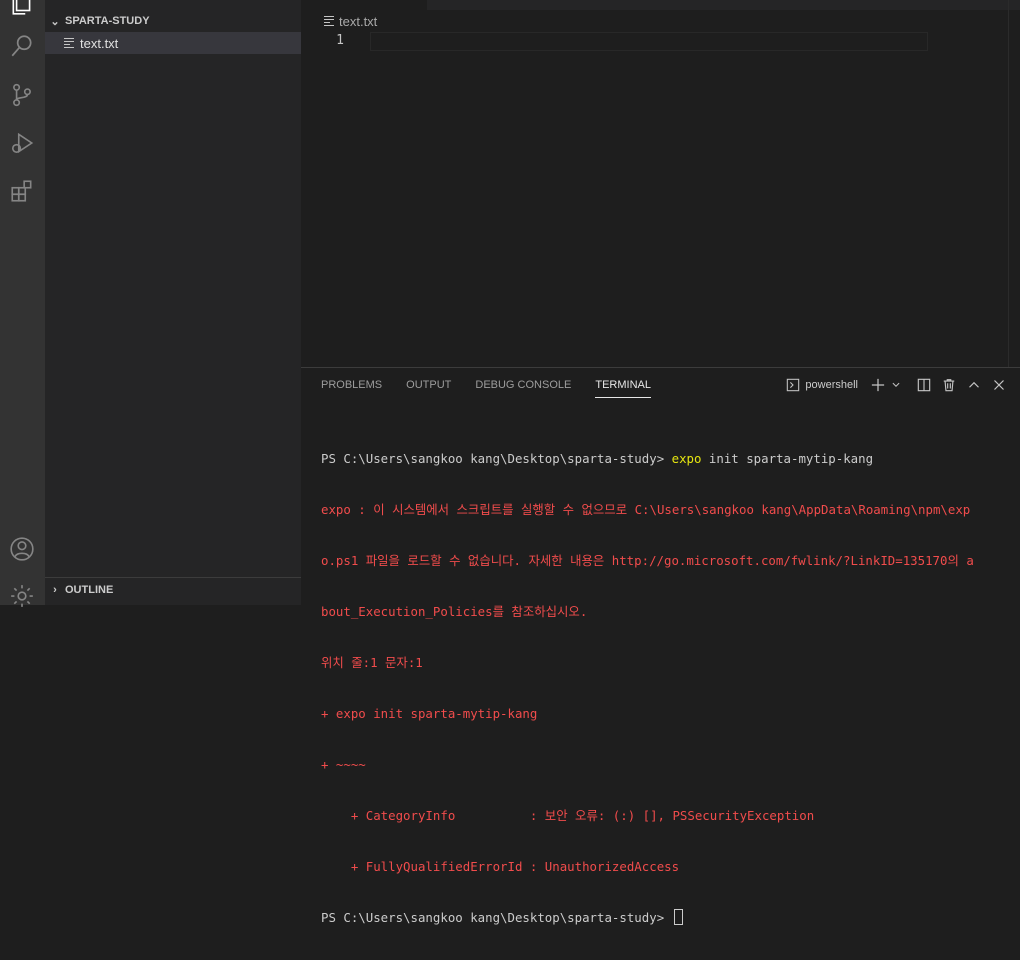 The height and width of the screenshot is (960, 1020). I want to click on terminal-command-name: expo, so click(686, 458).